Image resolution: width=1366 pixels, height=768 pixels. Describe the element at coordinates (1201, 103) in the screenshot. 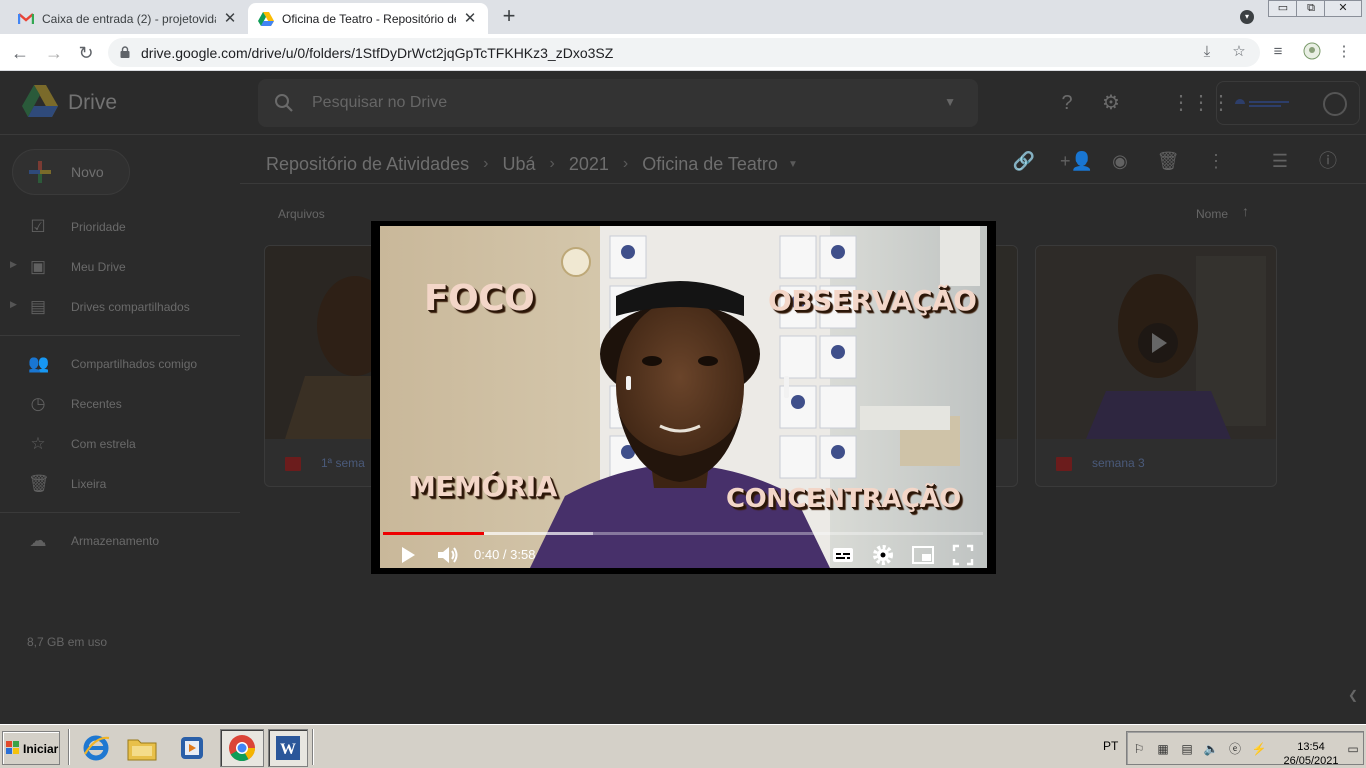

I see `apps-grid-icon: ⋮⋮⋮` at that location.